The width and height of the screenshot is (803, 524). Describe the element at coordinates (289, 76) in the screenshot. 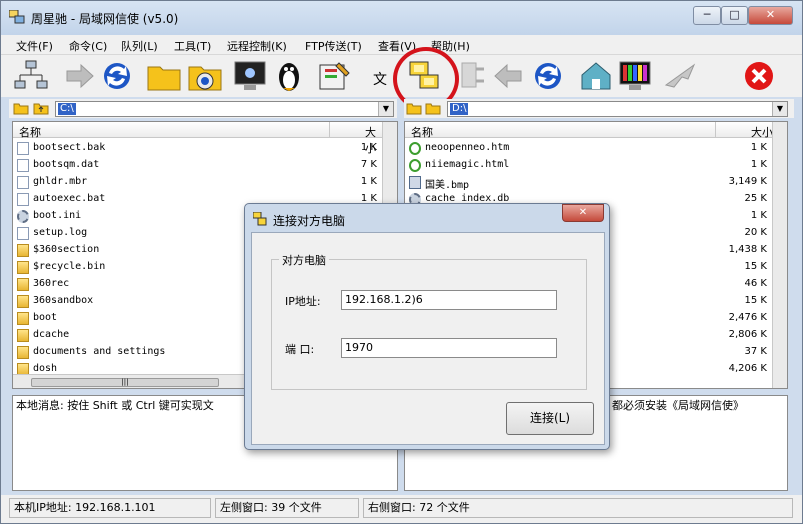

I see `penguin-icon` at that location.